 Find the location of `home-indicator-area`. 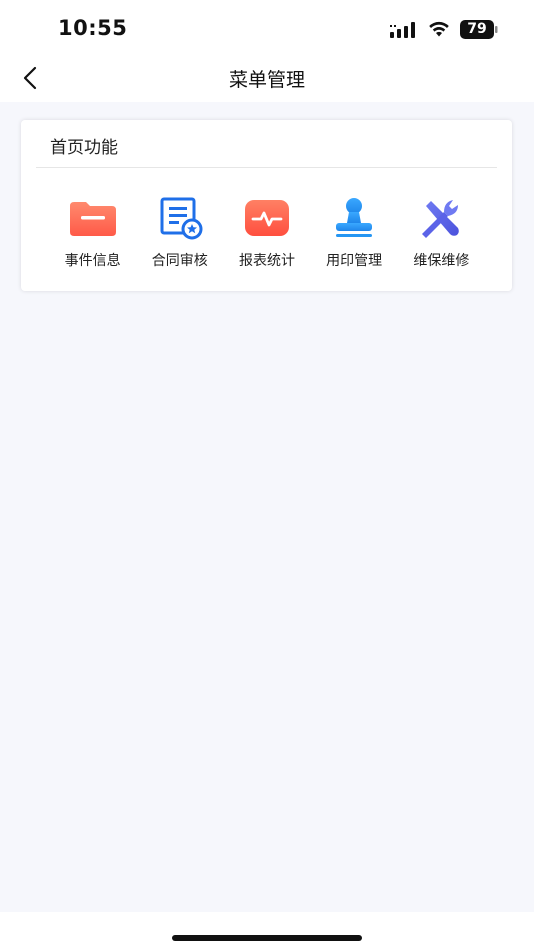

home-indicator-area is located at coordinates (267, 931).